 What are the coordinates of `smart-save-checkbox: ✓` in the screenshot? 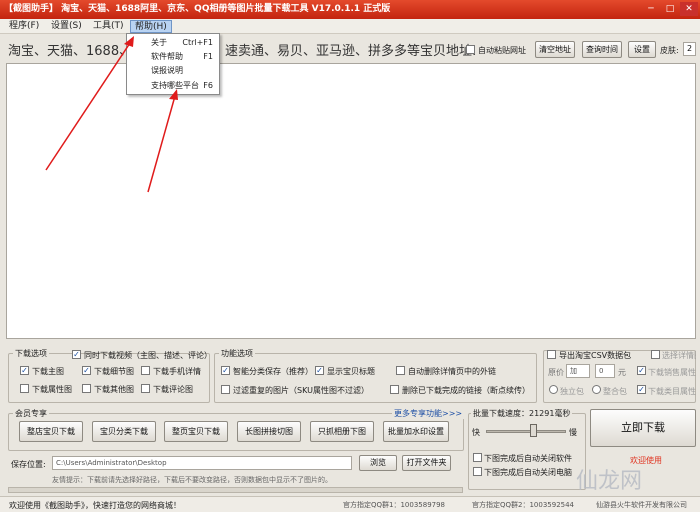 It's located at (225, 370).